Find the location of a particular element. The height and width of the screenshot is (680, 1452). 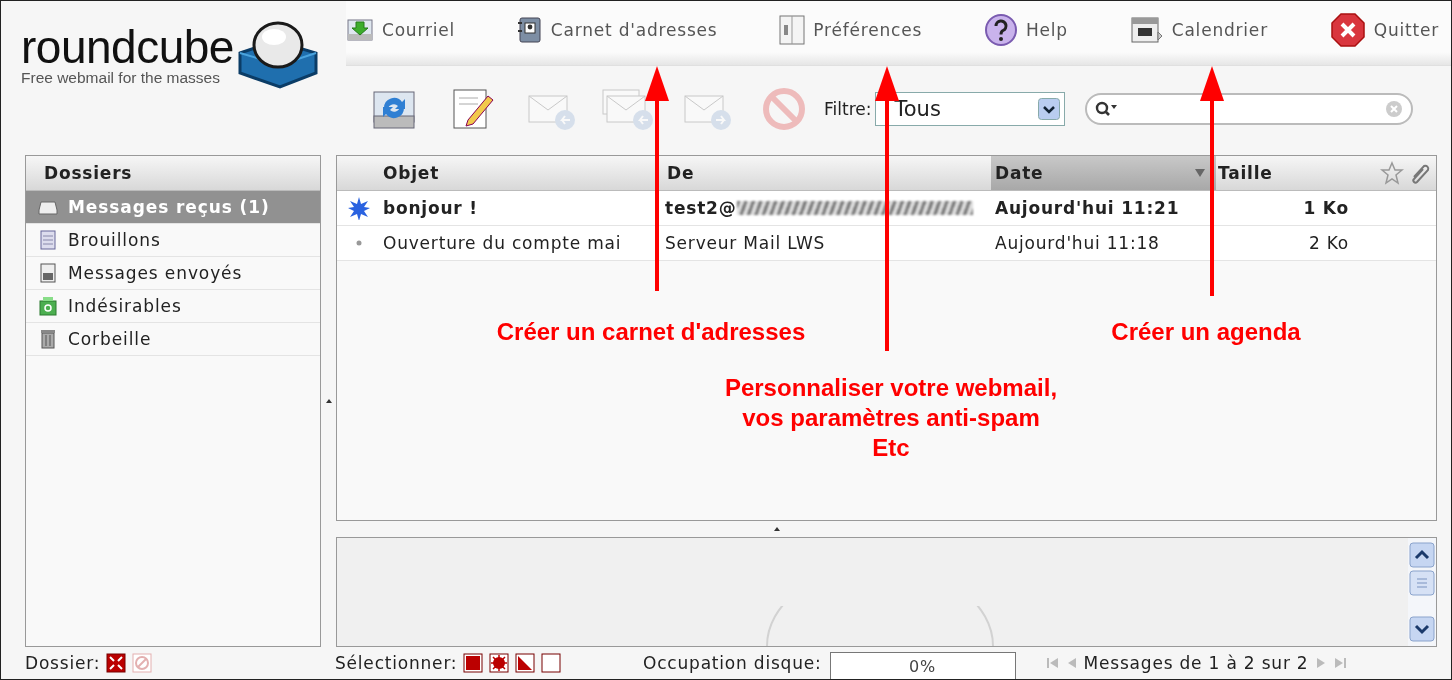

folder-actions-label: Dossier: is located at coordinates (63, 663).